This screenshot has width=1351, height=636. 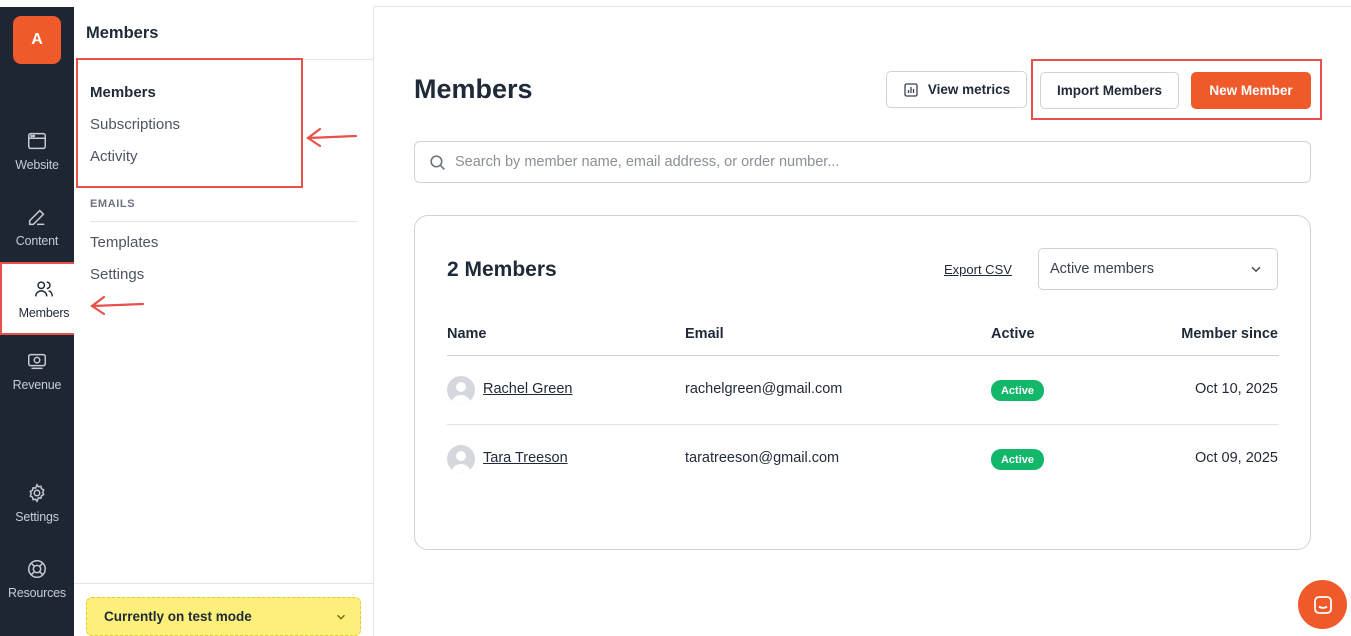 I want to click on sidebar-title: Members, so click(x=122, y=33).